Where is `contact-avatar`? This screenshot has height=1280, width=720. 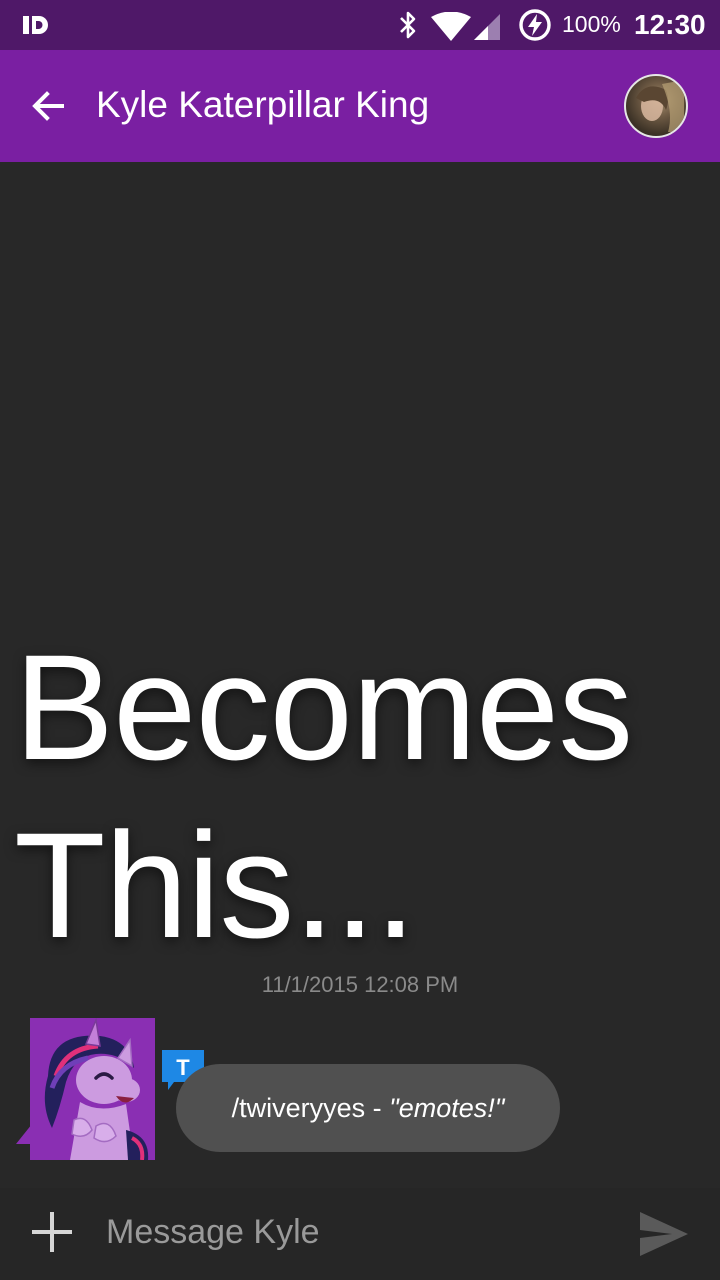
contact-avatar is located at coordinates (656, 106).